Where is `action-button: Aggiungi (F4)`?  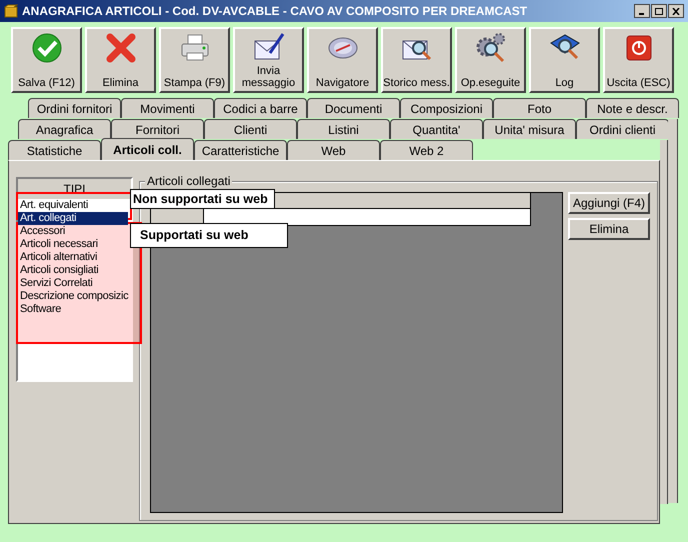
action-button: Aggiungi (F4) is located at coordinates (609, 203).